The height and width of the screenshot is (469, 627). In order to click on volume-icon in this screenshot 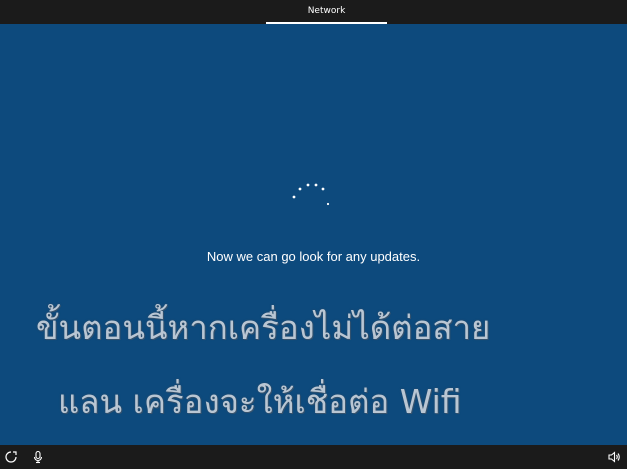, I will do `click(614, 457)`.